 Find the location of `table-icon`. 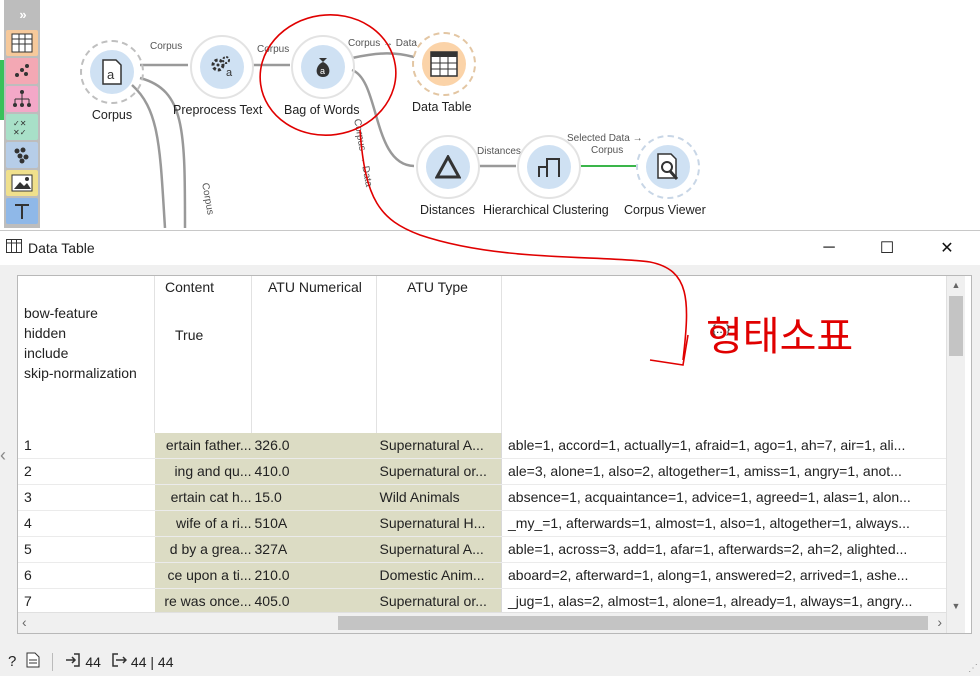

table-icon is located at coordinates (444, 64).